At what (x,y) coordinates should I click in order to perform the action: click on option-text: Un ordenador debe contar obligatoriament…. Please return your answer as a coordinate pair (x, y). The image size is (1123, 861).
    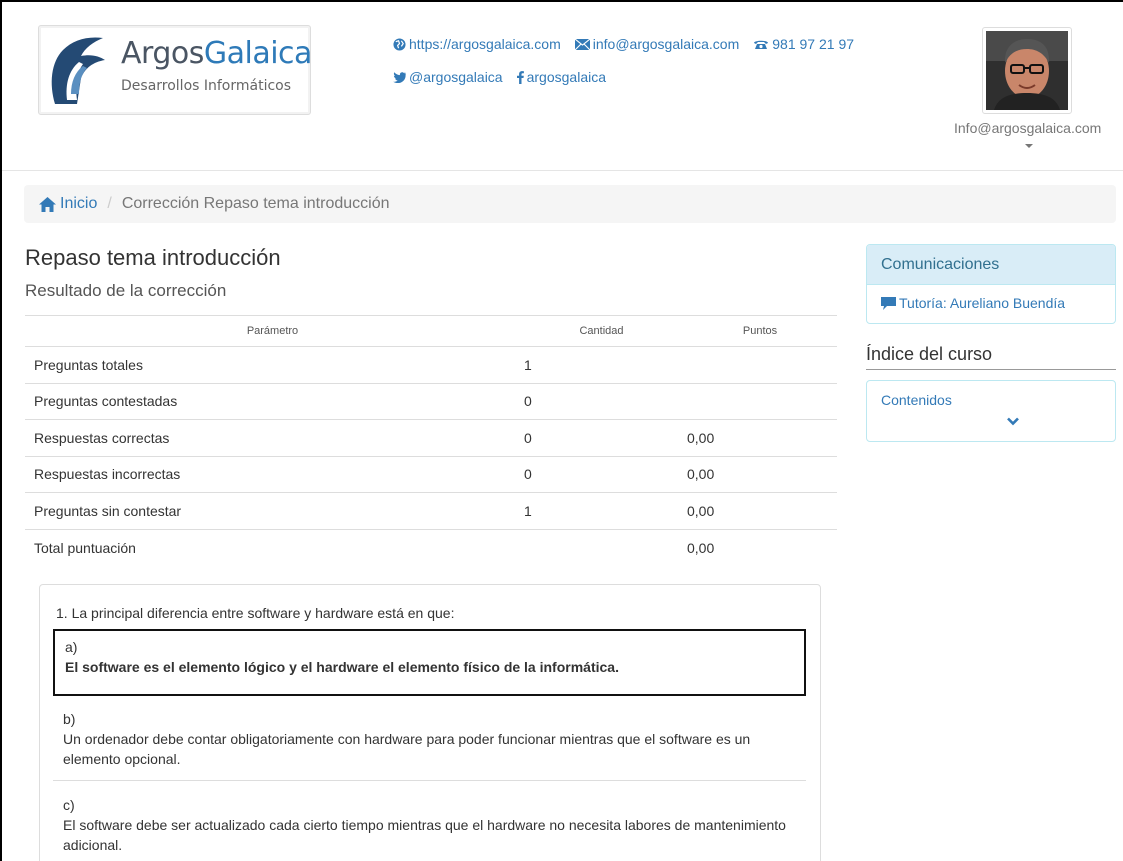
    Looking at the image, I should click on (407, 749).